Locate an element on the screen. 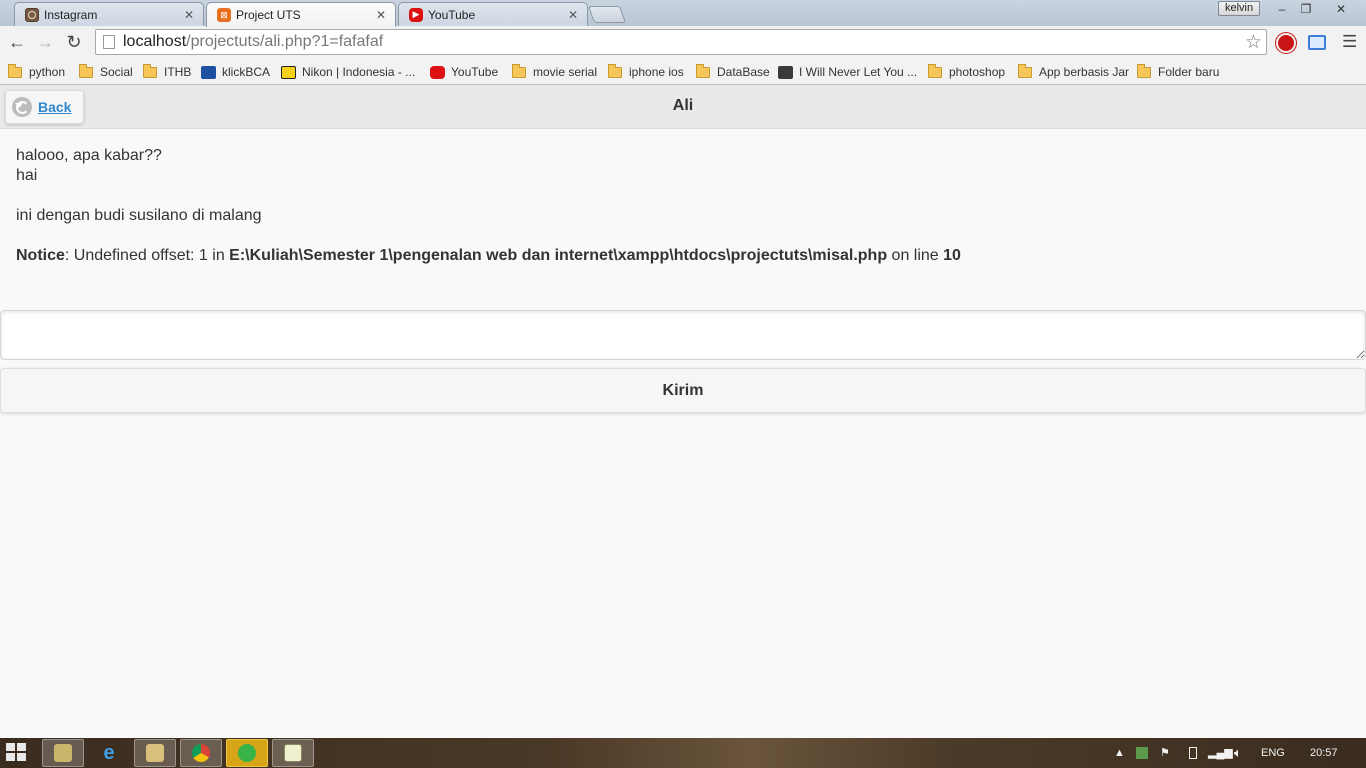 This screenshot has width=1366, height=768. bookmark-python: python is located at coordinates (36, 72).